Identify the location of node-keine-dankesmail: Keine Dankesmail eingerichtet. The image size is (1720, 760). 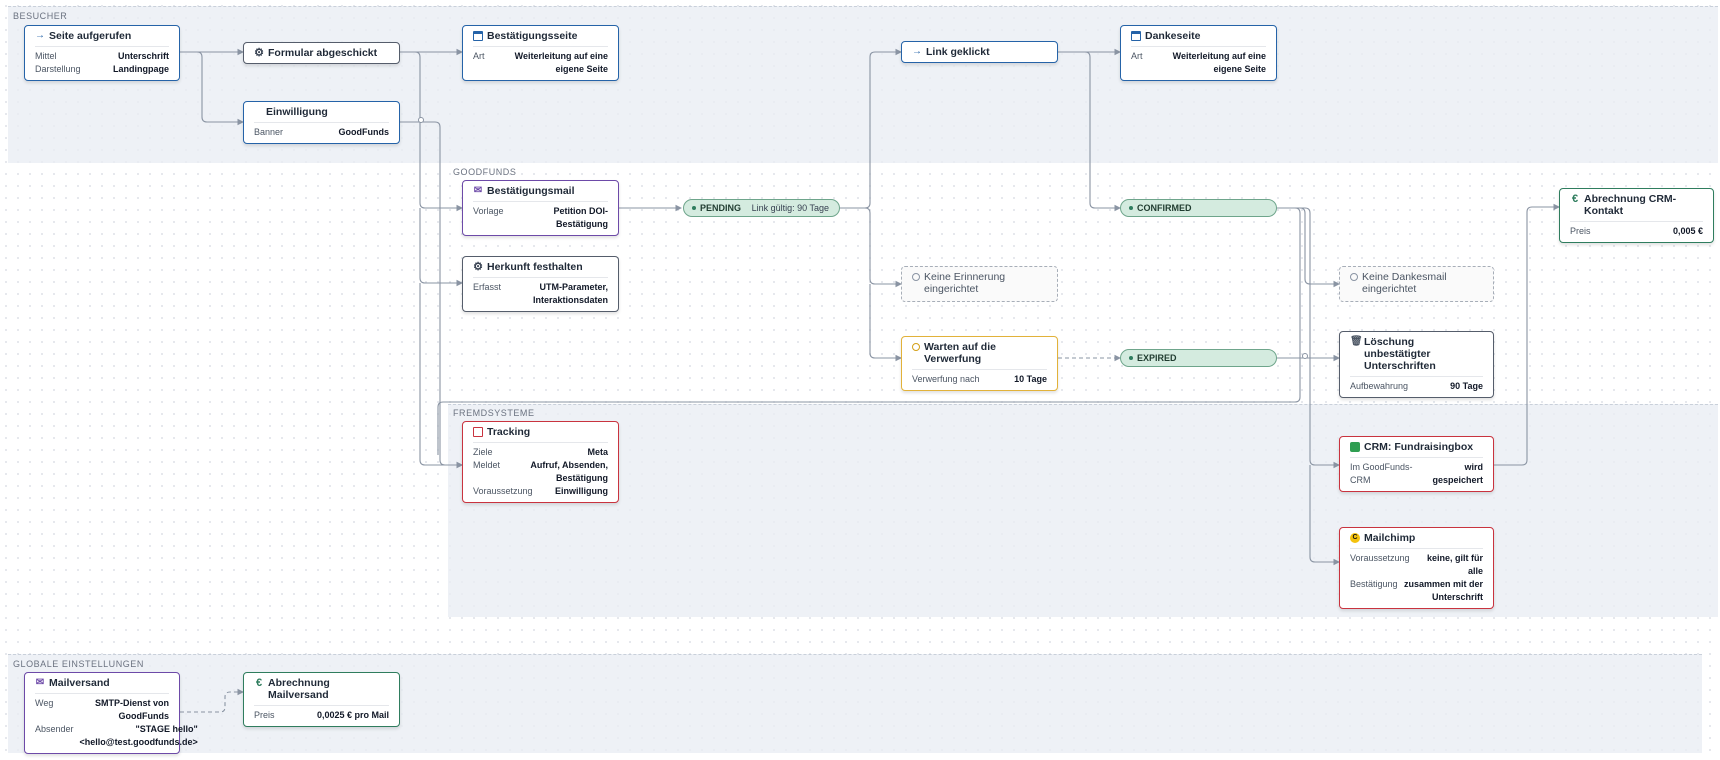
(1416, 284).